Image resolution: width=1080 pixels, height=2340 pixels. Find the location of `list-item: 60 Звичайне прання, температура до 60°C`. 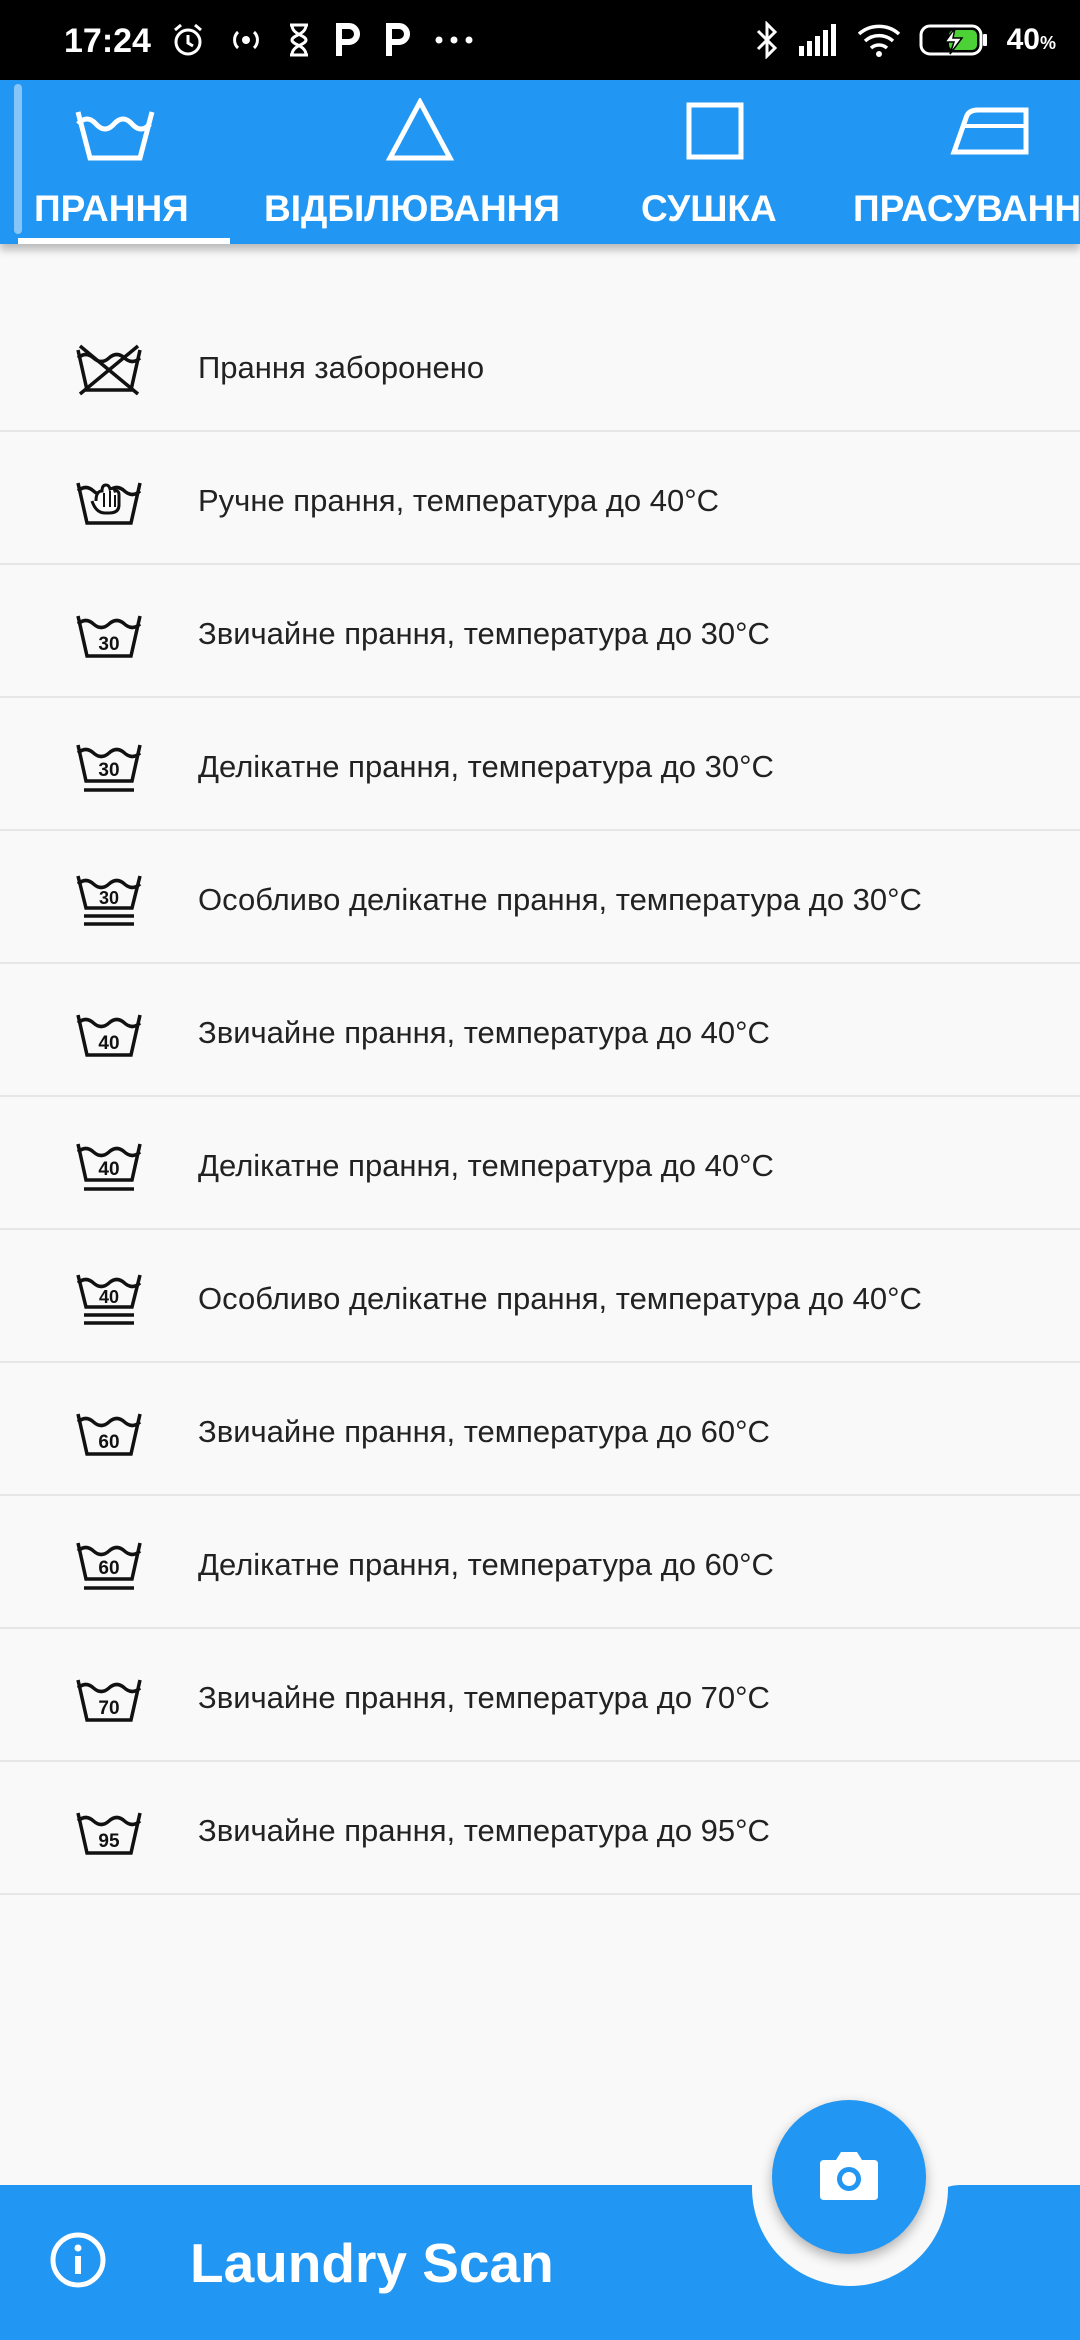

list-item: 60 Звичайне прання, температура до 60°C is located at coordinates (540, 1429).